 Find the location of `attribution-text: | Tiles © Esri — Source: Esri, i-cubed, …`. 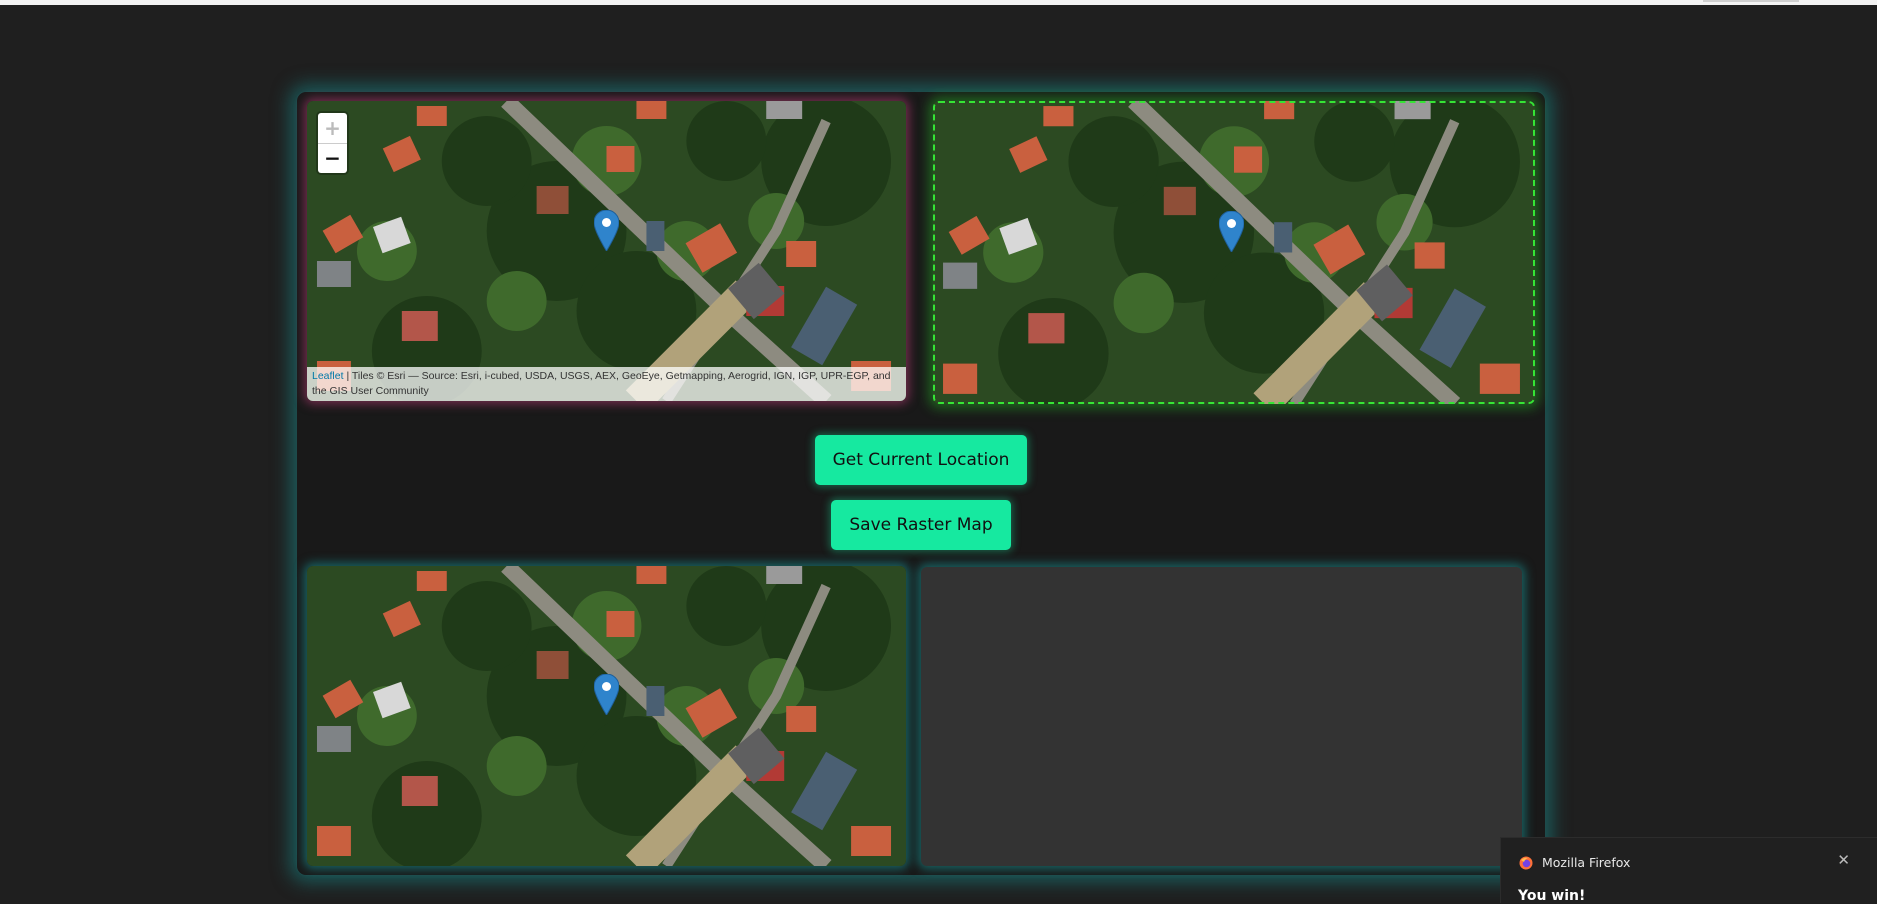

attribution-text: | Tiles © Esri — Source: Esri, i-cubed, … is located at coordinates (601, 383).